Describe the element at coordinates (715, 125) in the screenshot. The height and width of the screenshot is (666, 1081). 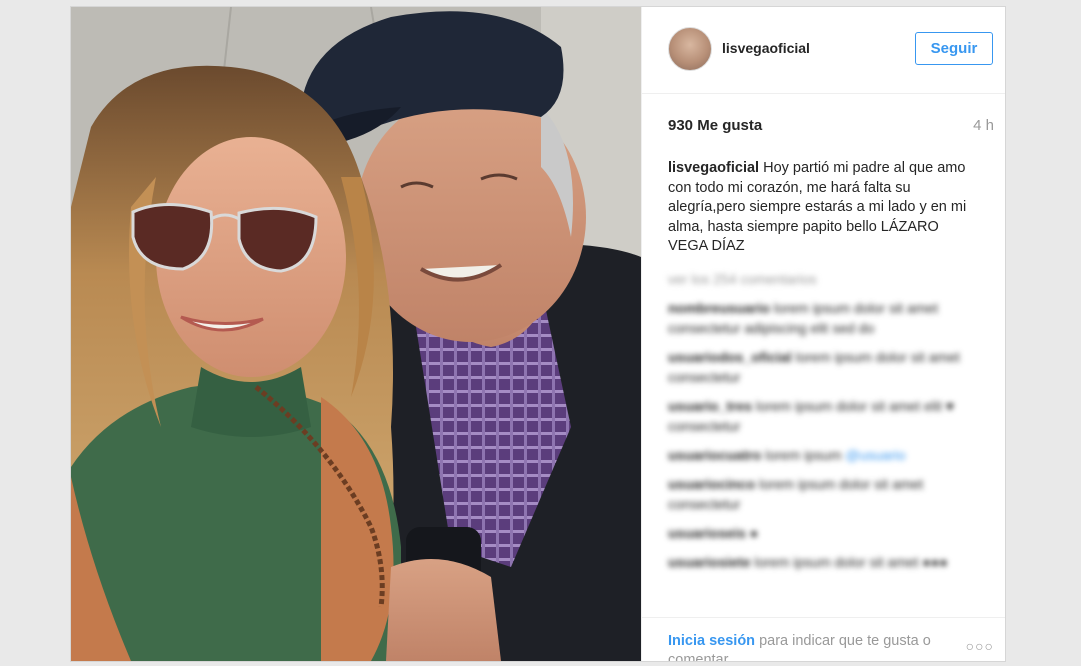
I see `likes-count: 930 Me gusta` at that location.